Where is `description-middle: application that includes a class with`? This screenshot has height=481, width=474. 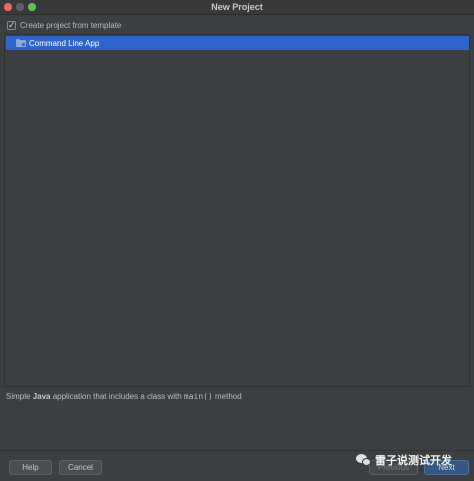 description-middle: application that includes a class with is located at coordinates (117, 396).